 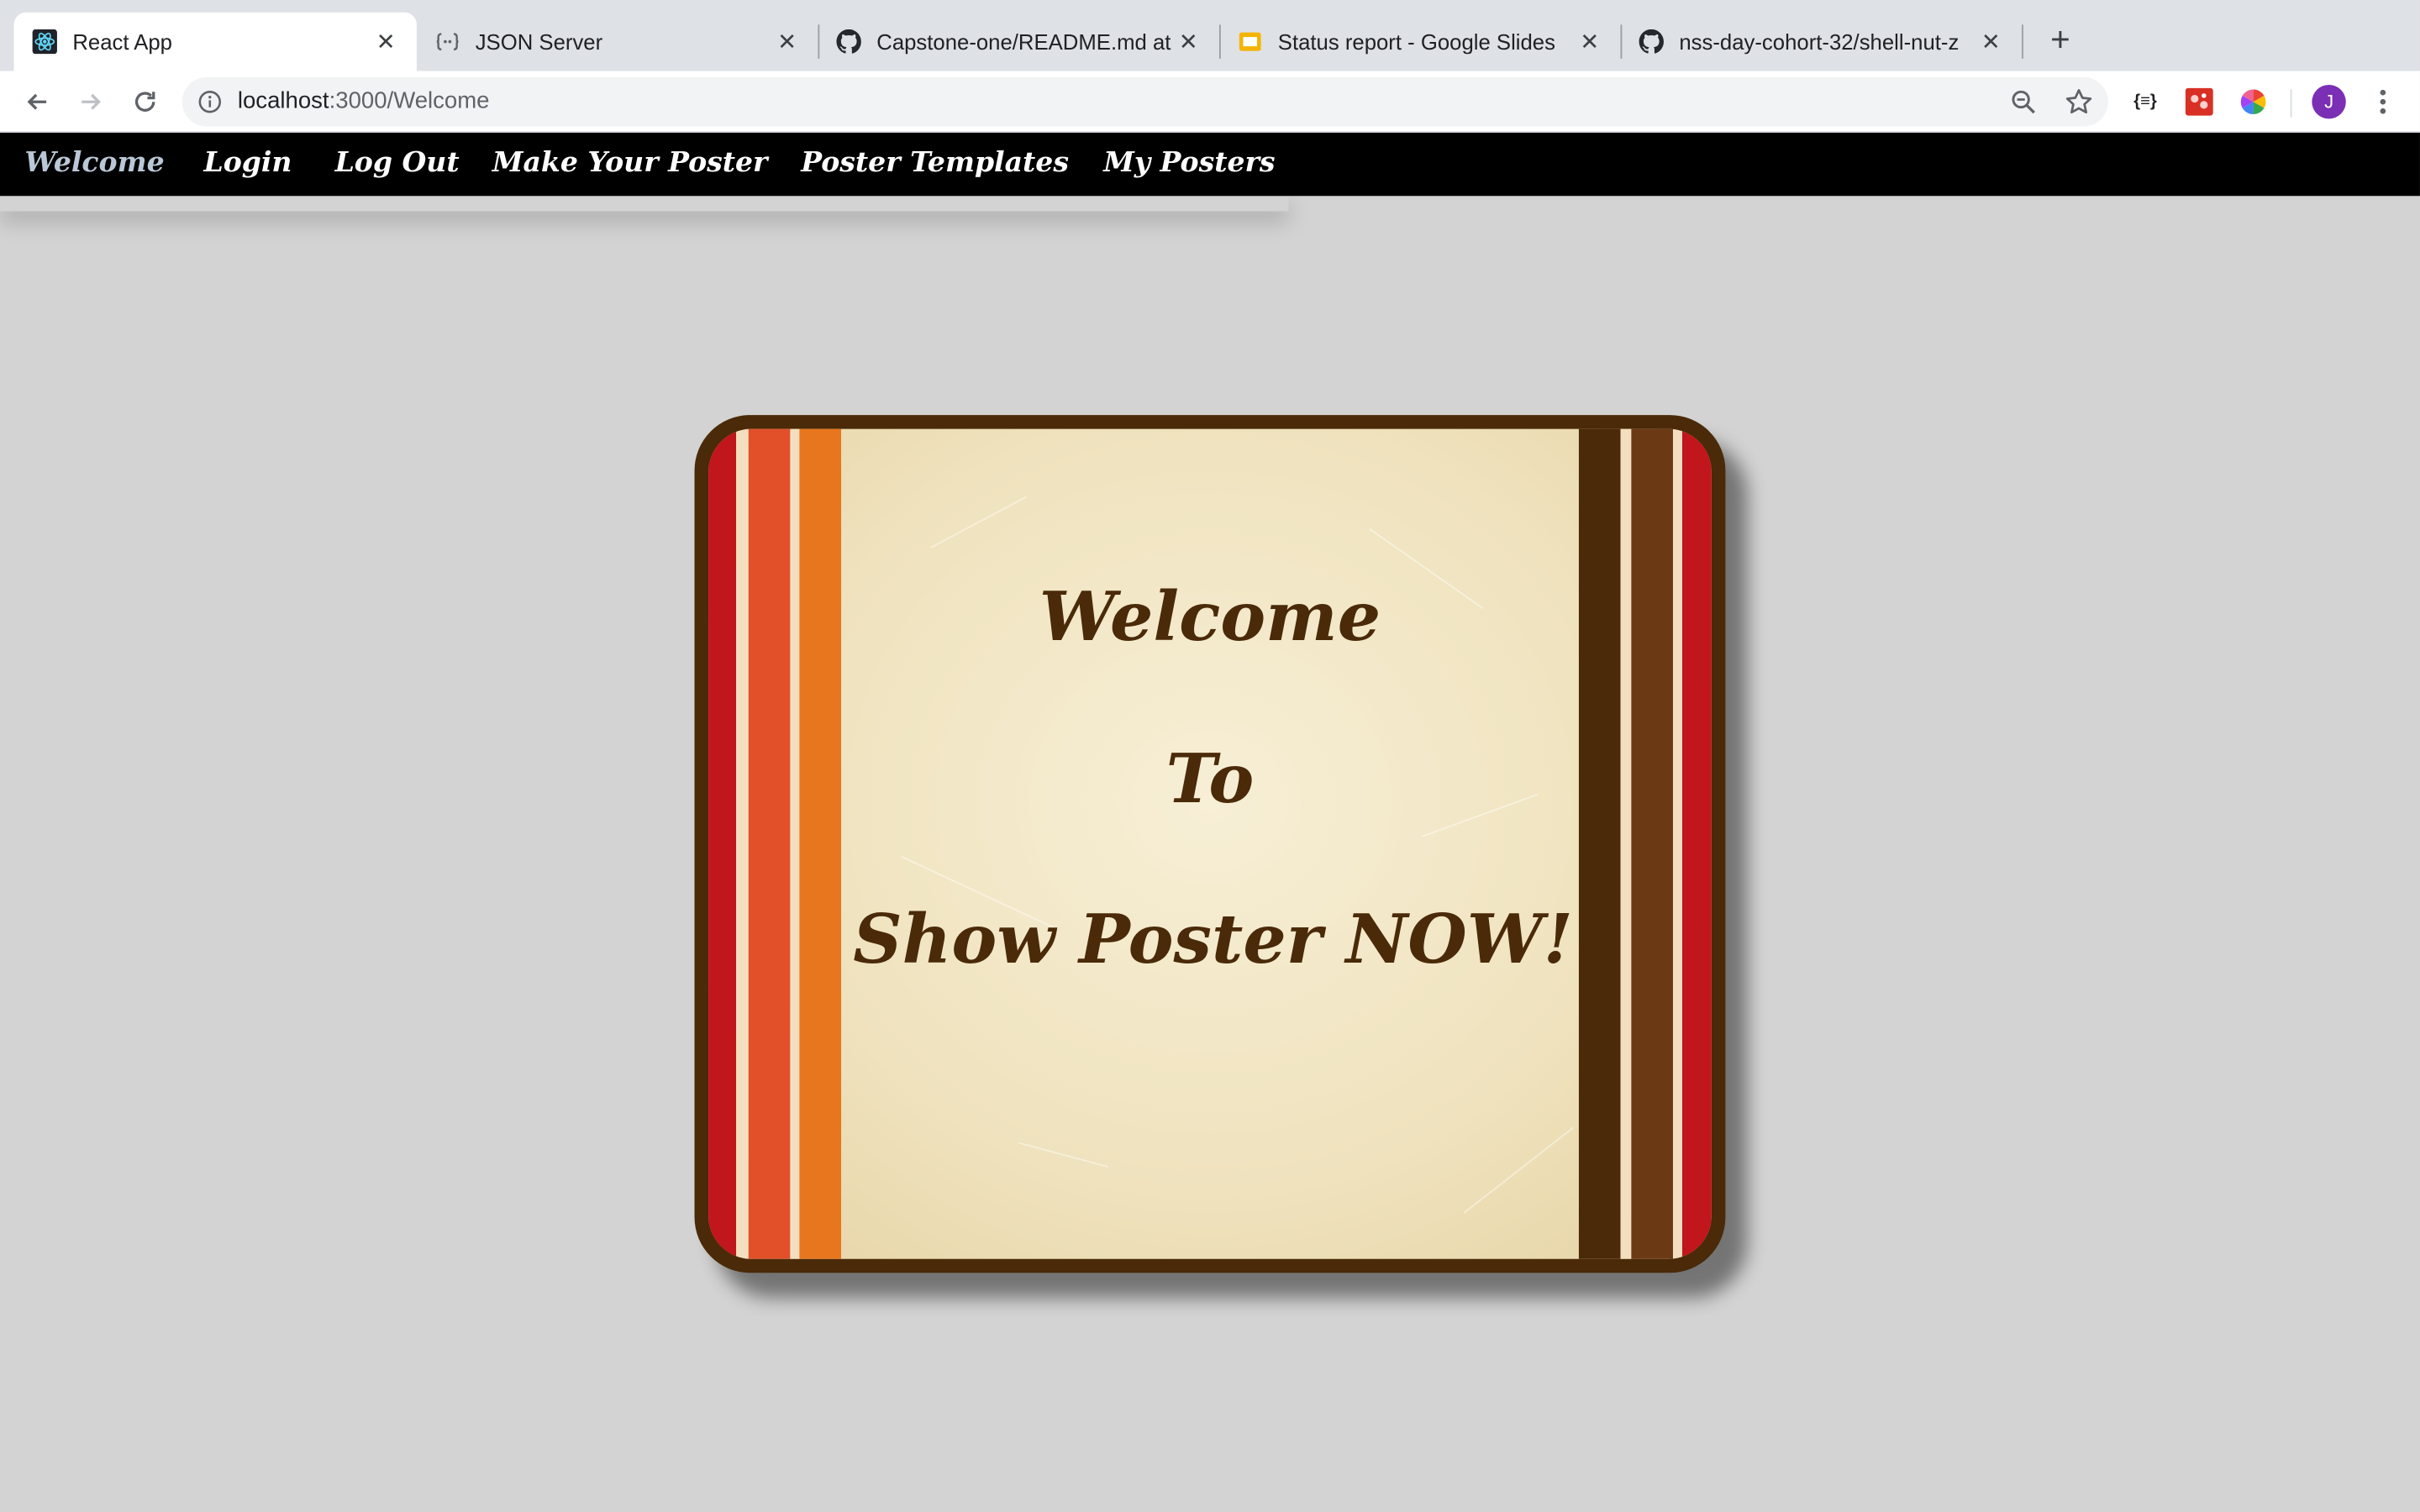 I want to click on stripe-brown, so click(x=1652, y=843).